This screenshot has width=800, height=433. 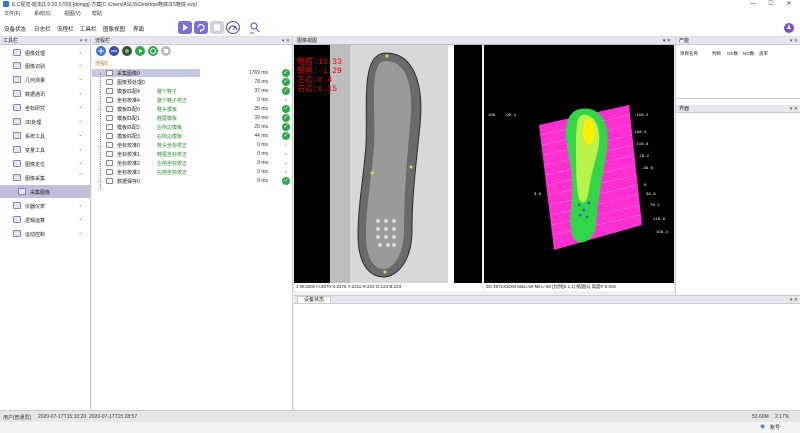 What do you see at coordinates (45, 177) in the screenshot?
I see `tool-group-acquisition: 图像采集 ⌃` at bounding box center [45, 177].